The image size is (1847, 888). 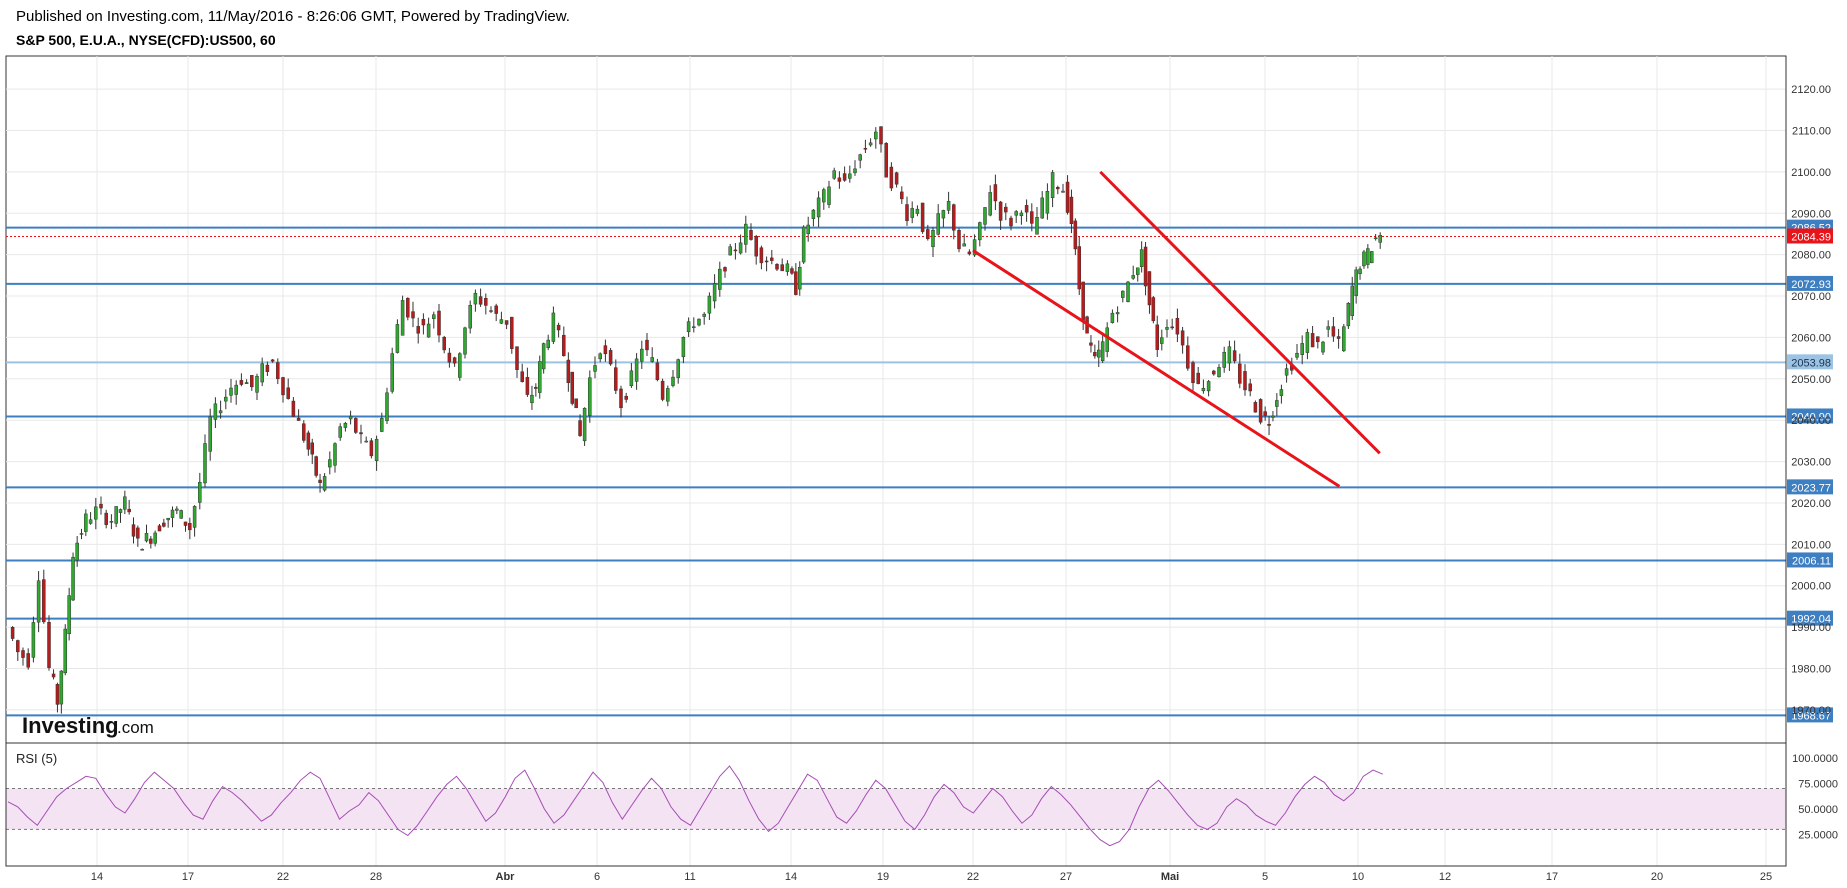 What do you see at coordinates (70, 725) in the screenshot?
I see `svg-text: Investing` at bounding box center [70, 725].